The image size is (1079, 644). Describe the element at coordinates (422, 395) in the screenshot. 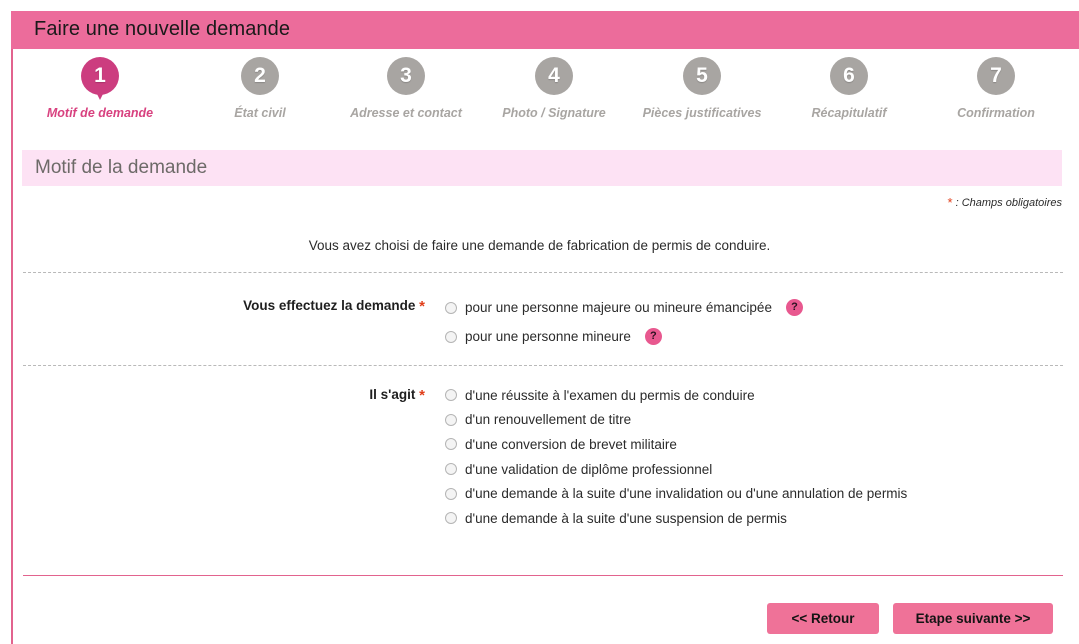

I see `group2-required-asterisk-icon: *` at that location.